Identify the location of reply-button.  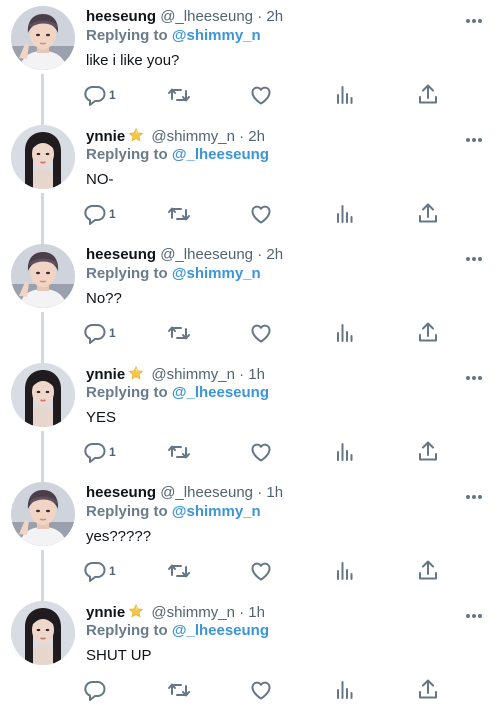
(95, 690).